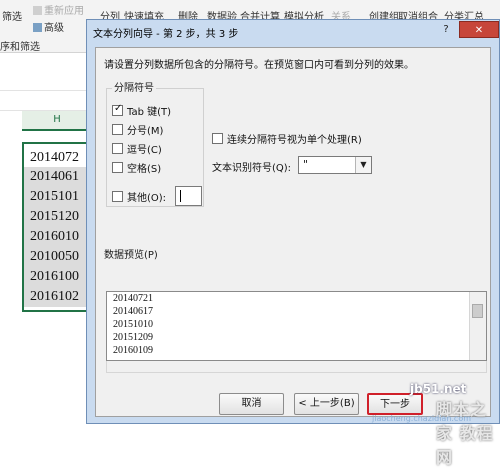  I want to click on back-button: < 上一步(B), so click(326, 404).